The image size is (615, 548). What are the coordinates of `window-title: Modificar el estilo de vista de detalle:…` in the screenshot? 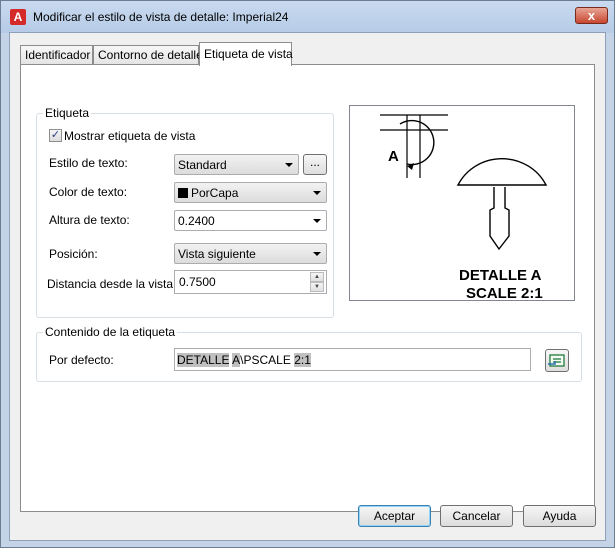 It's located at (161, 17).